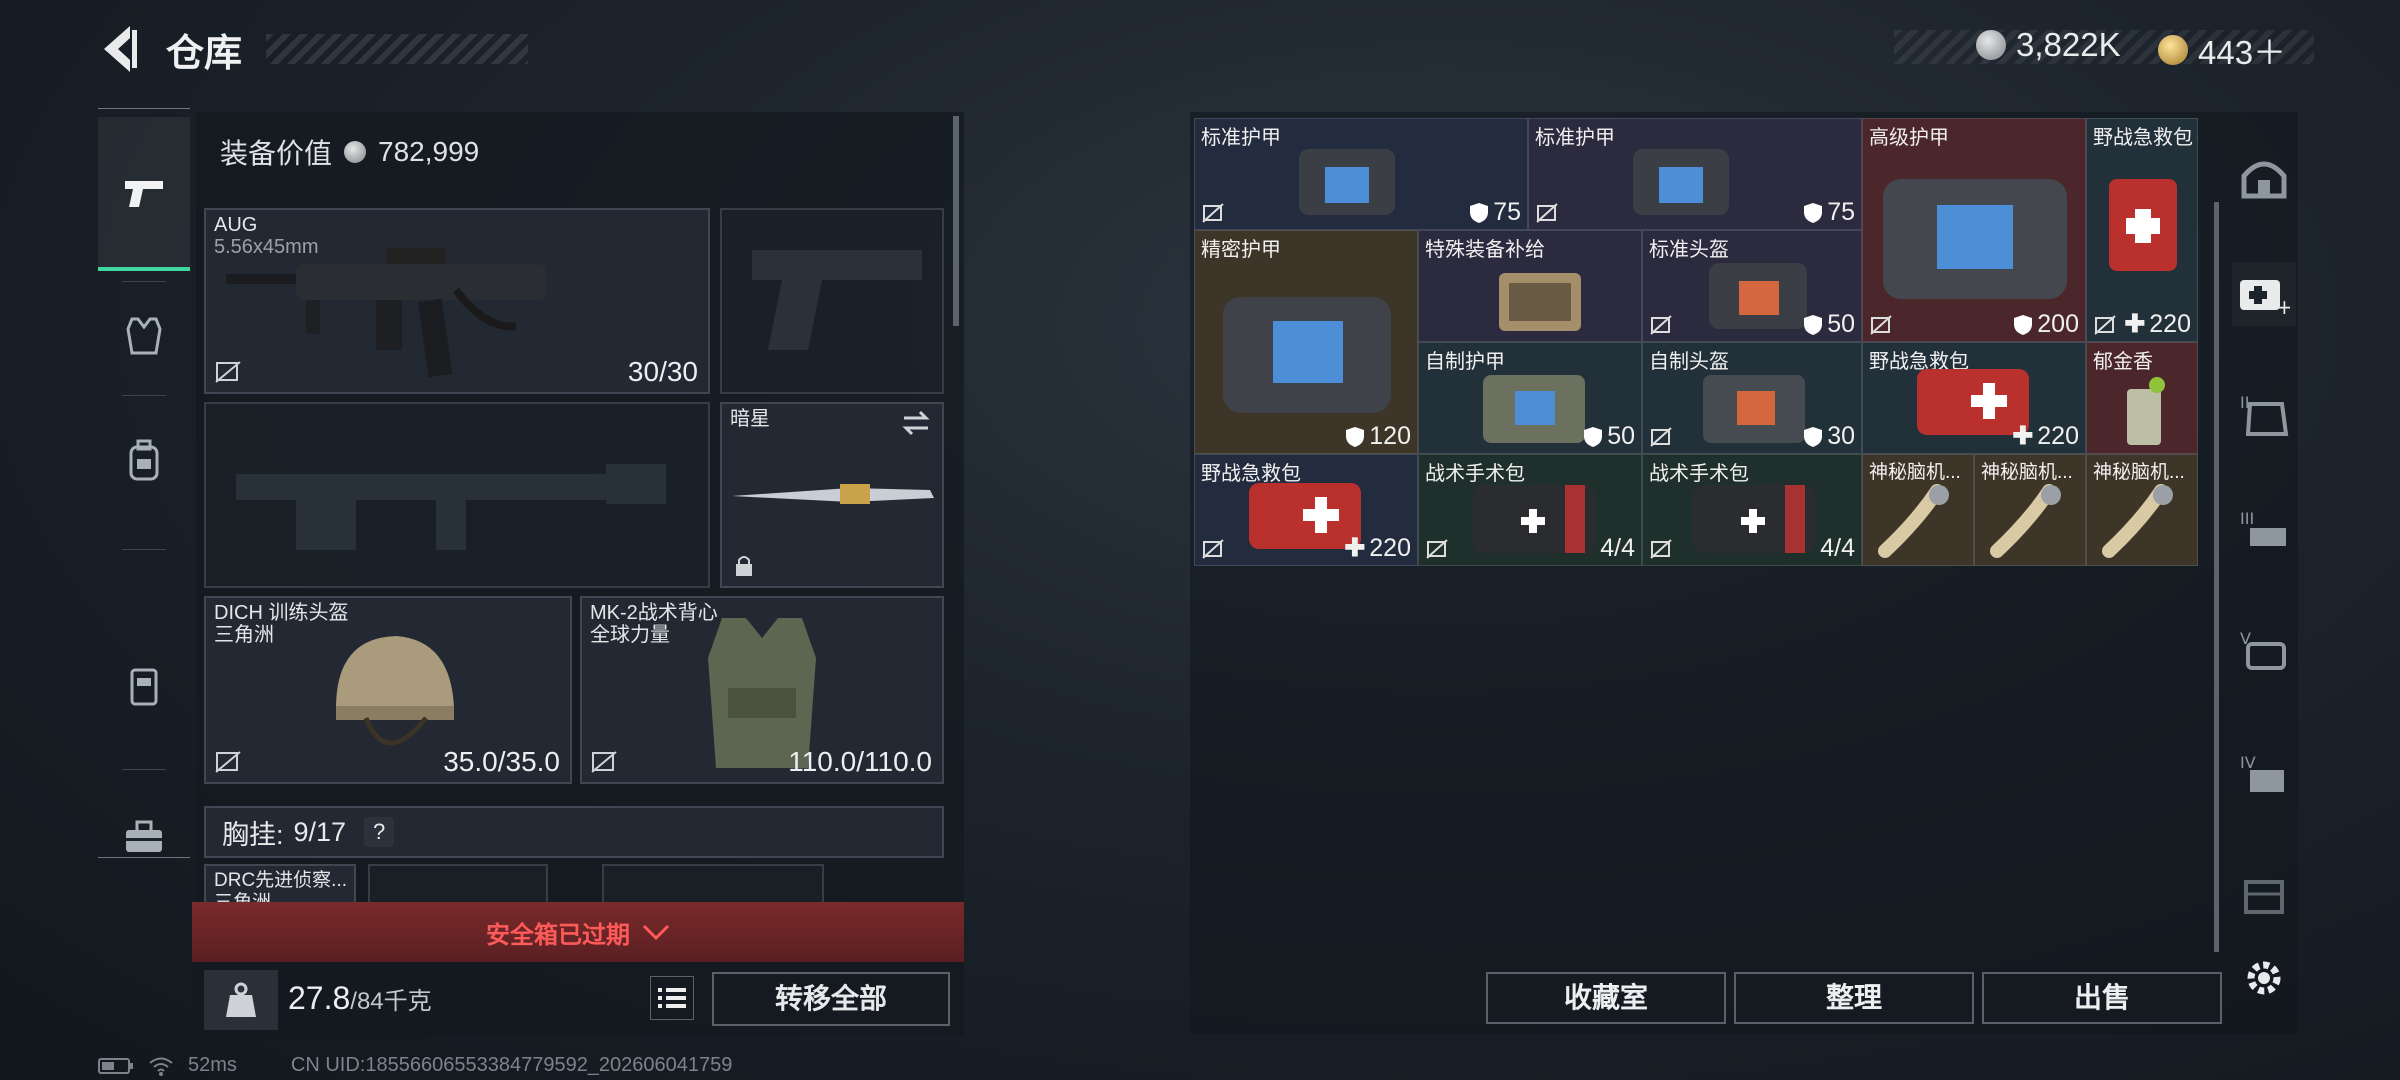  What do you see at coordinates (161, 1066) in the screenshot?
I see `wifi-icon` at bounding box center [161, 1066].